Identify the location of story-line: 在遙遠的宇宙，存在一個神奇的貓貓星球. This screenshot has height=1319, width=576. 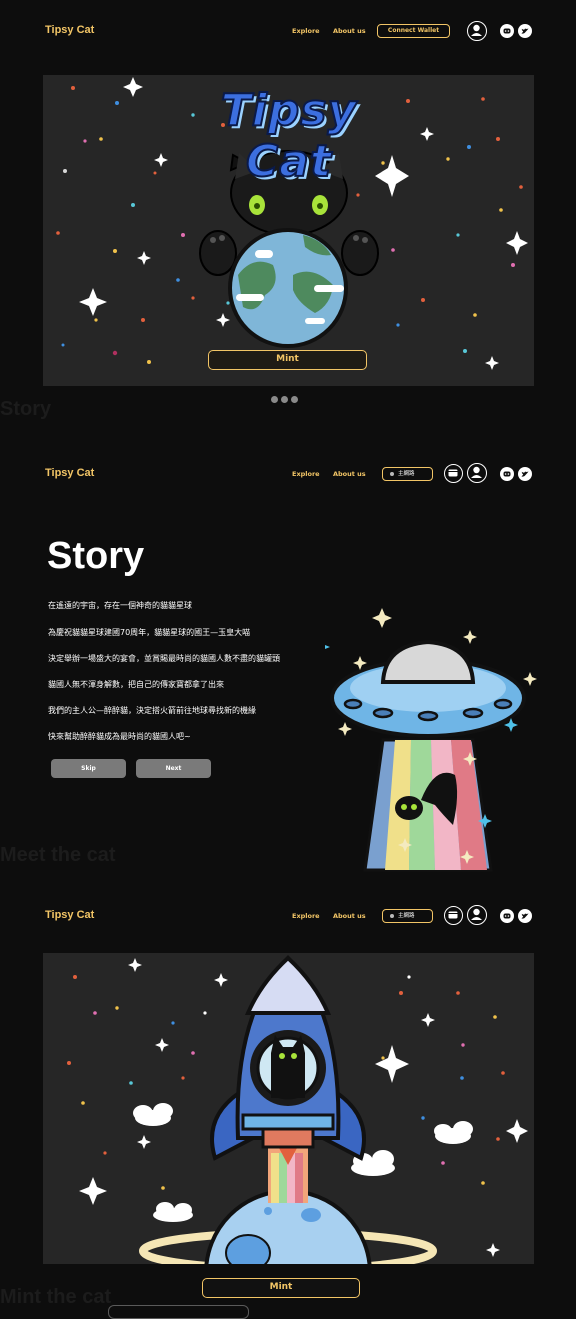
(120, 605).